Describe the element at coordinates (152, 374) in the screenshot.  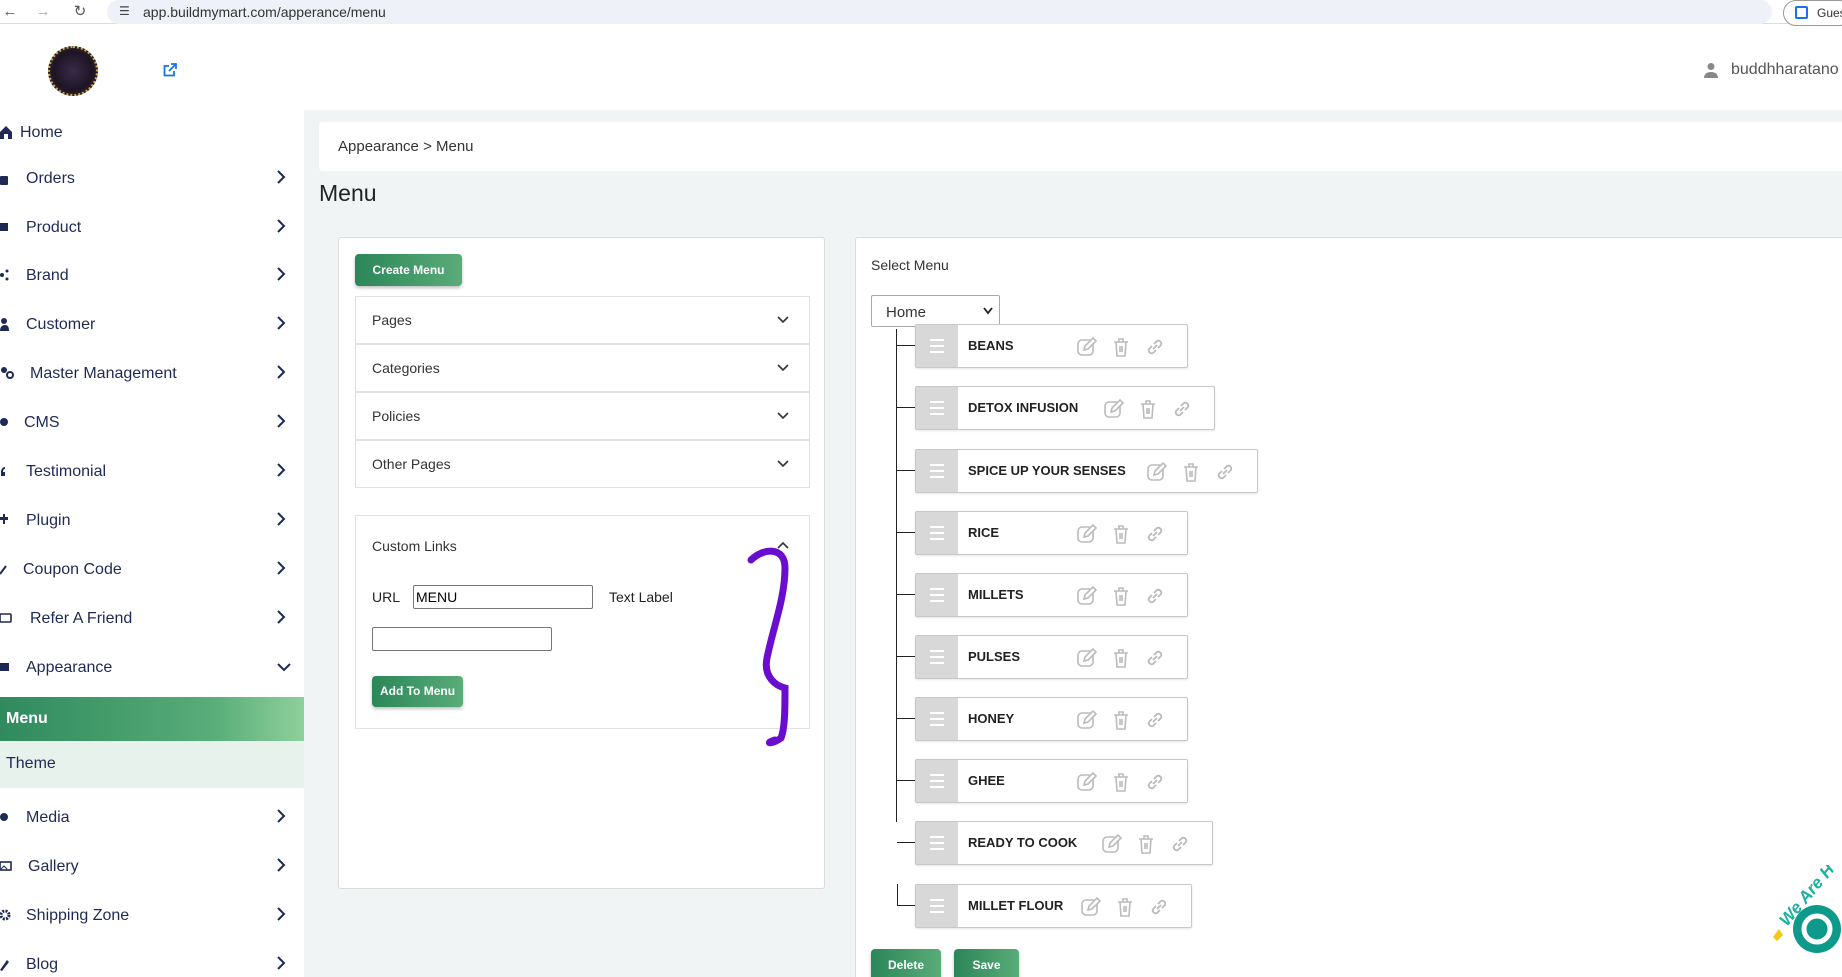
I see `sidebar-item-master-management: Master Management` at that location.